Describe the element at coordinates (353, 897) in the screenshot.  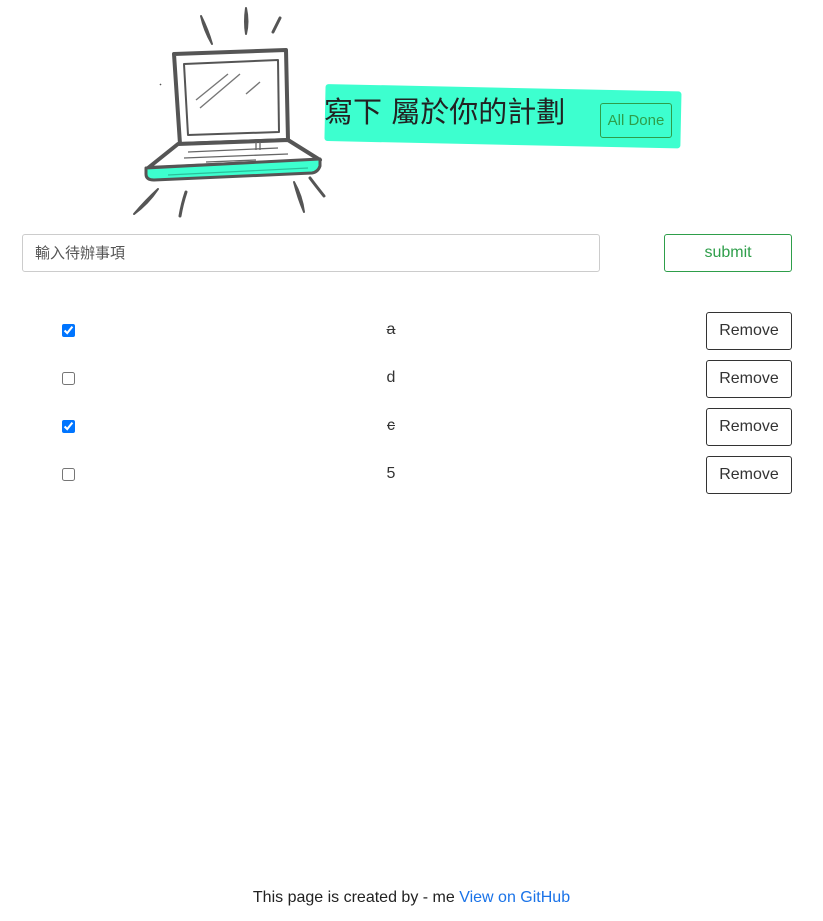
I see `footer-credit: This page is created by - me` at that location.